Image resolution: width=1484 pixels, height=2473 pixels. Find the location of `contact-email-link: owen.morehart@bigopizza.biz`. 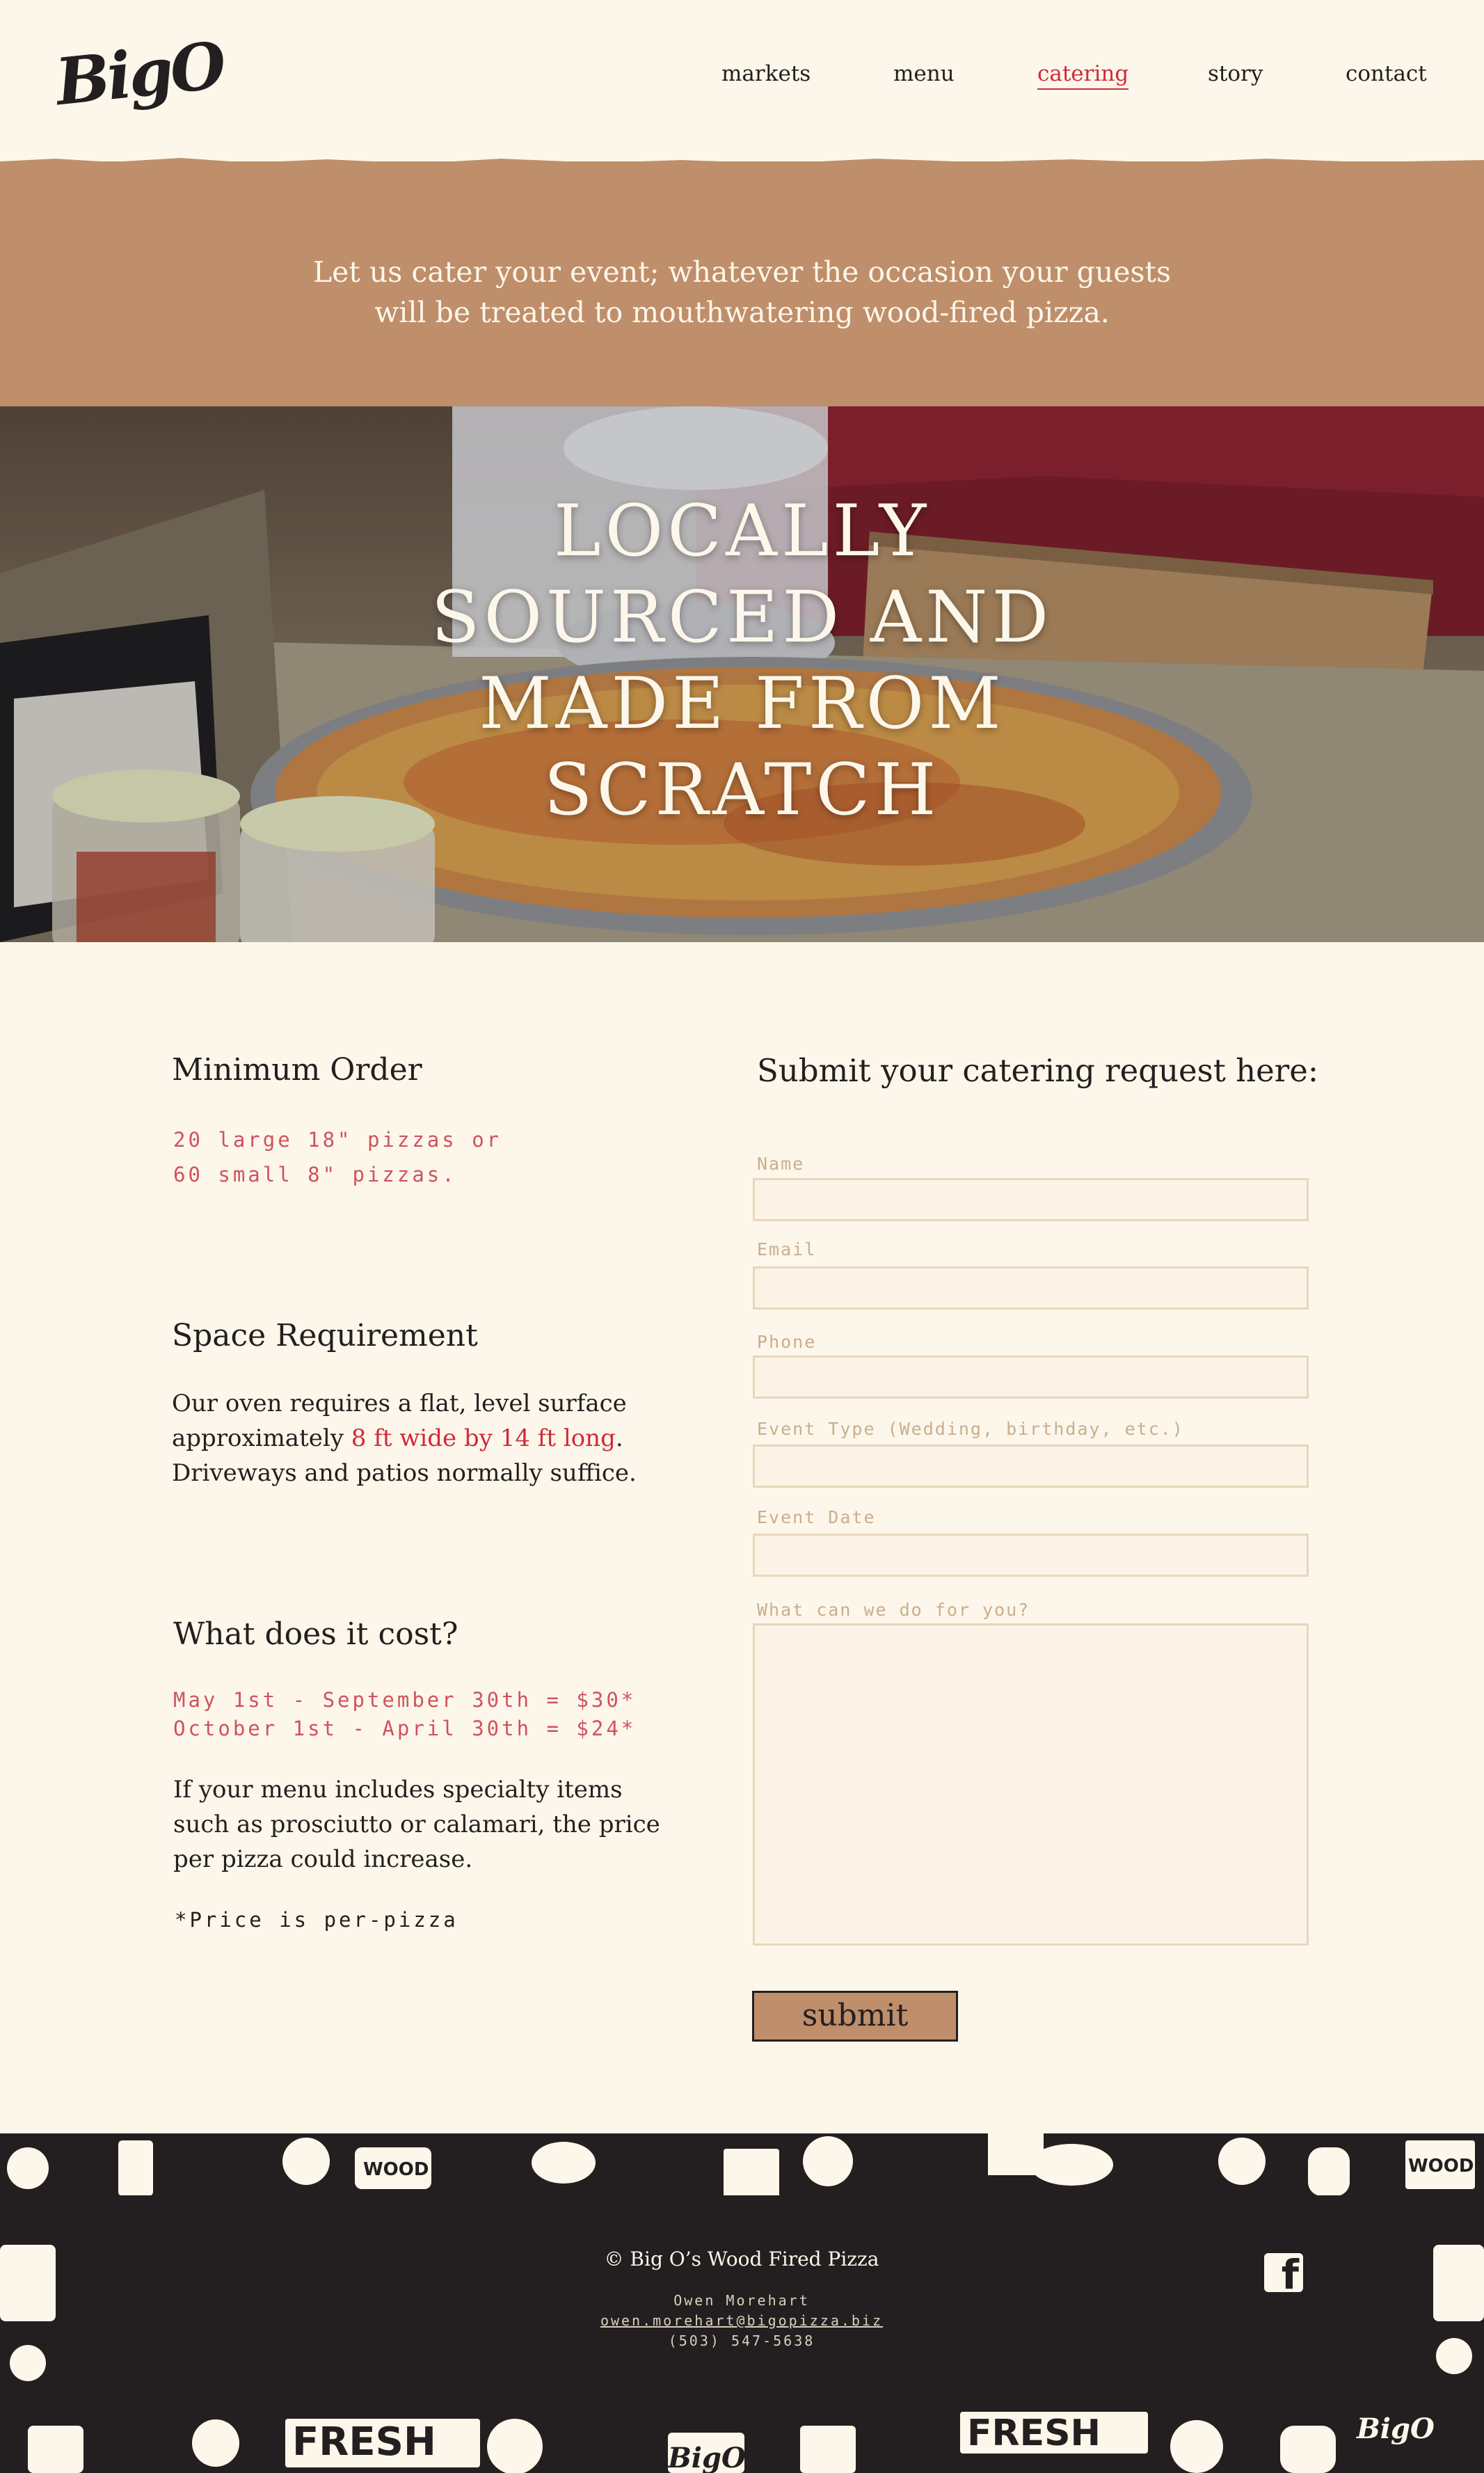

contact-email-link: owen.morehart@bigopizza.biz is located at coordinates (742, 2321).